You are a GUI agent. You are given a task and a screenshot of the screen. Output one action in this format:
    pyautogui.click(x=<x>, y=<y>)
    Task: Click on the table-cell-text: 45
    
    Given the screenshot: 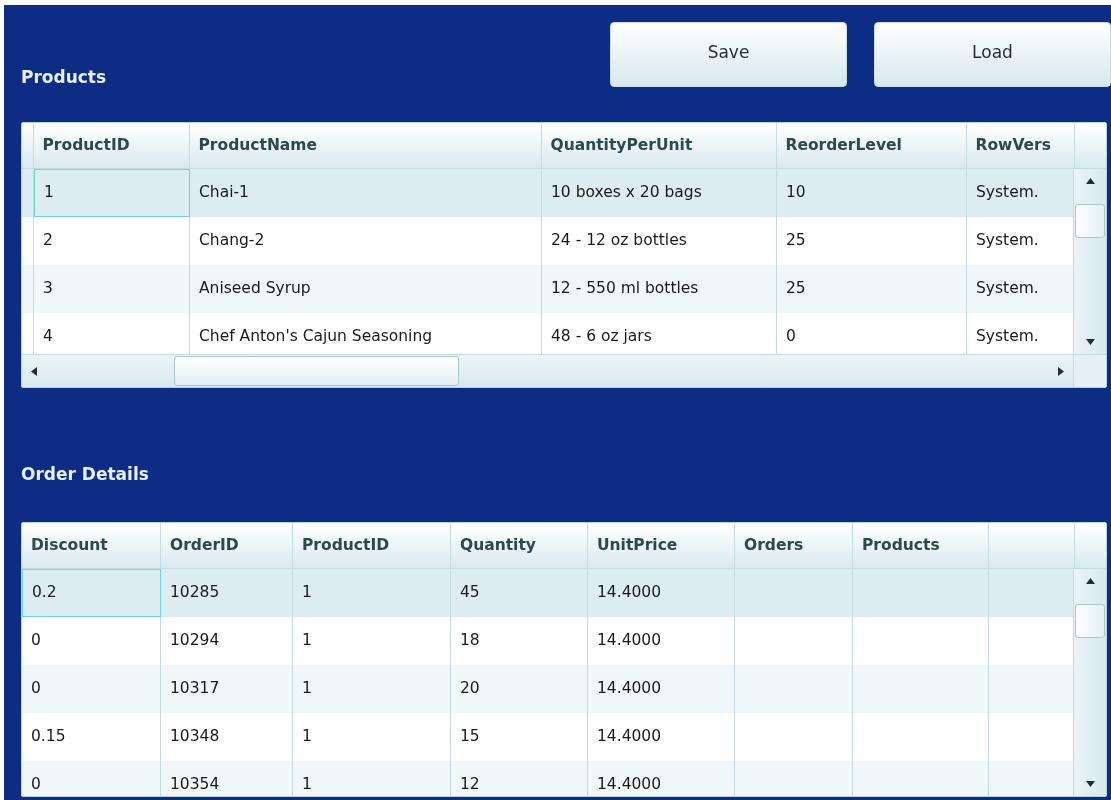 What is the action you would take?
    pyautogui.click(x=470, y=593)
    